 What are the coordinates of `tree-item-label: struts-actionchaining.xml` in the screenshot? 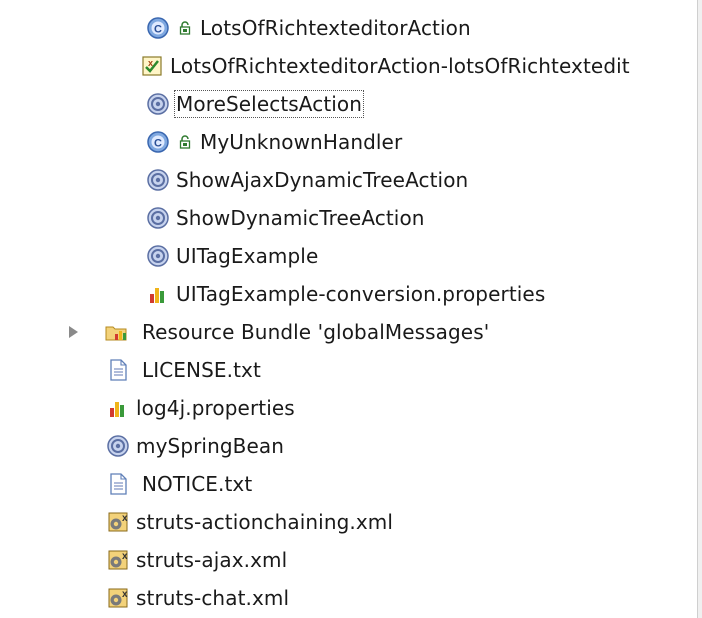 It's located at (265, 522).